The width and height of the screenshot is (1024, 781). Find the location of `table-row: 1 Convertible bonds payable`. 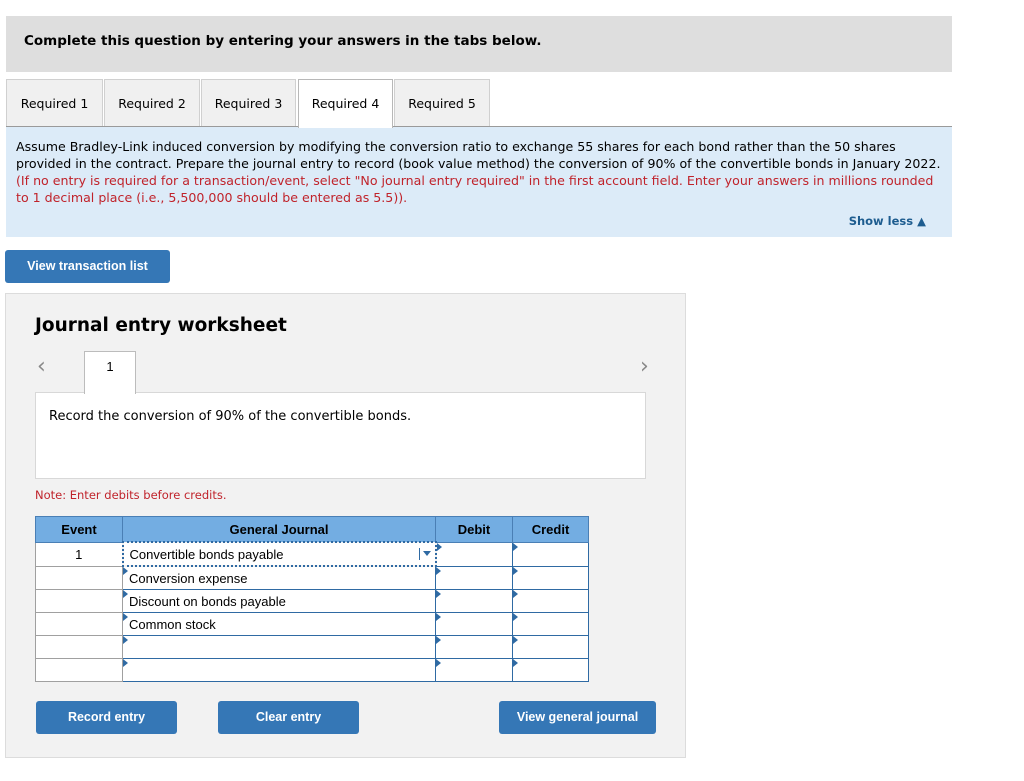

table-row: 1 Convertible bonds payable is located at coordinates (312, 554).